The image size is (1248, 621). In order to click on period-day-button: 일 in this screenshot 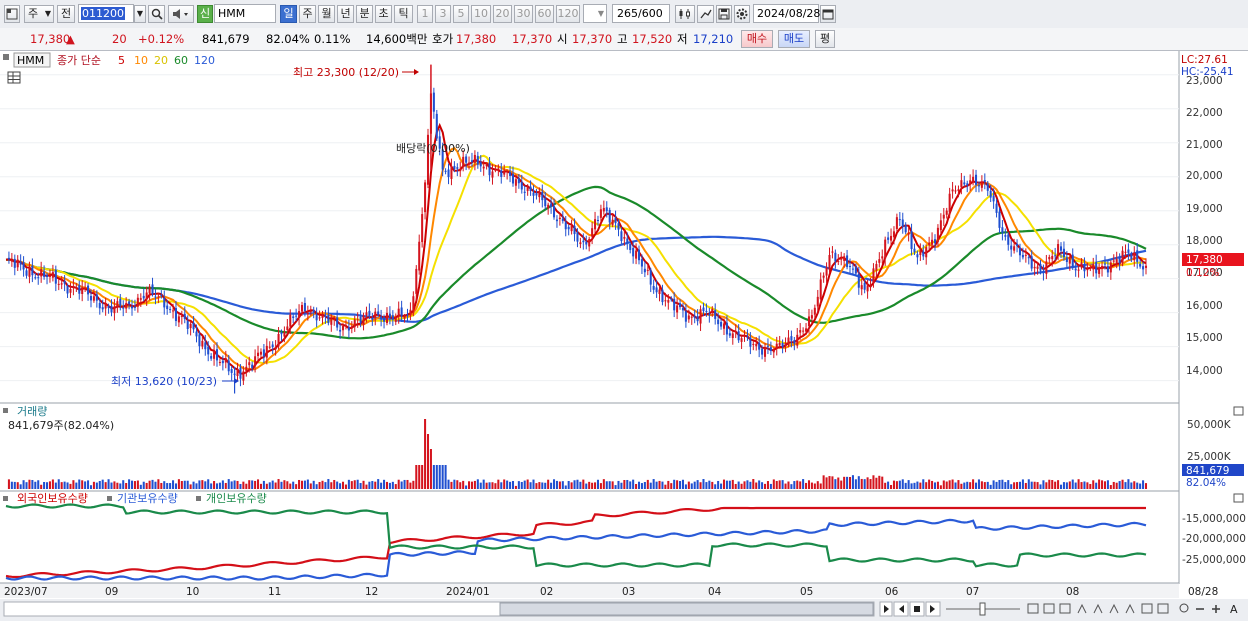, I will do `click(288, 14)`.